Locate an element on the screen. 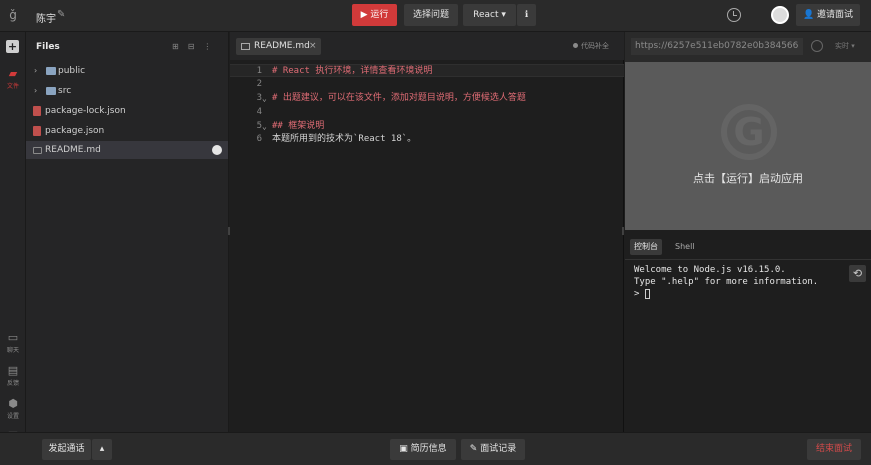  line-number: 6 is located at coordinates (259, 139).